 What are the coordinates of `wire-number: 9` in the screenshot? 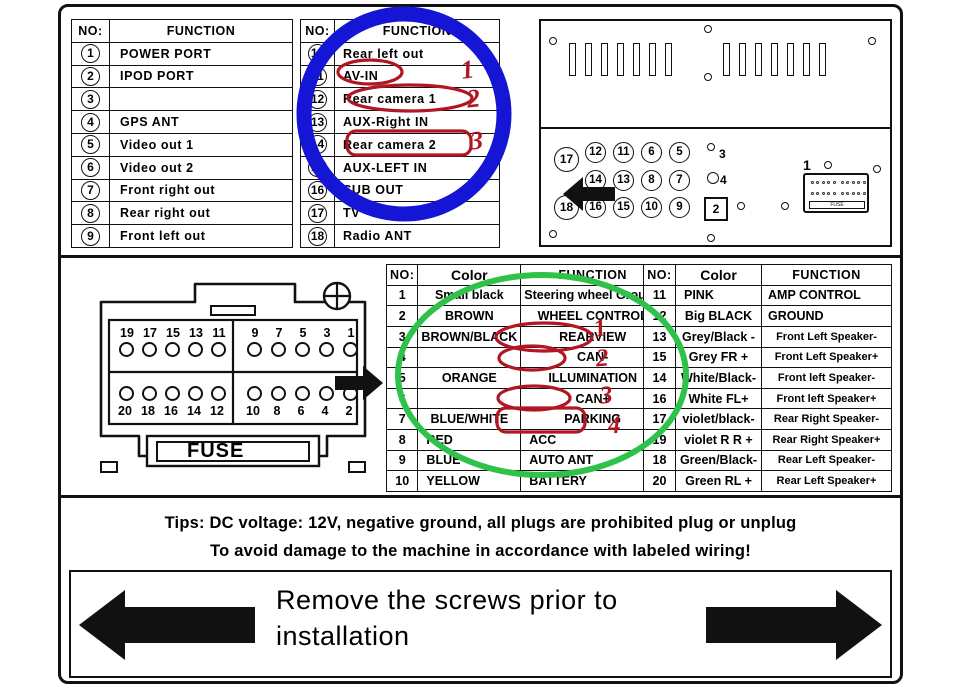 It's located at (402, 460).